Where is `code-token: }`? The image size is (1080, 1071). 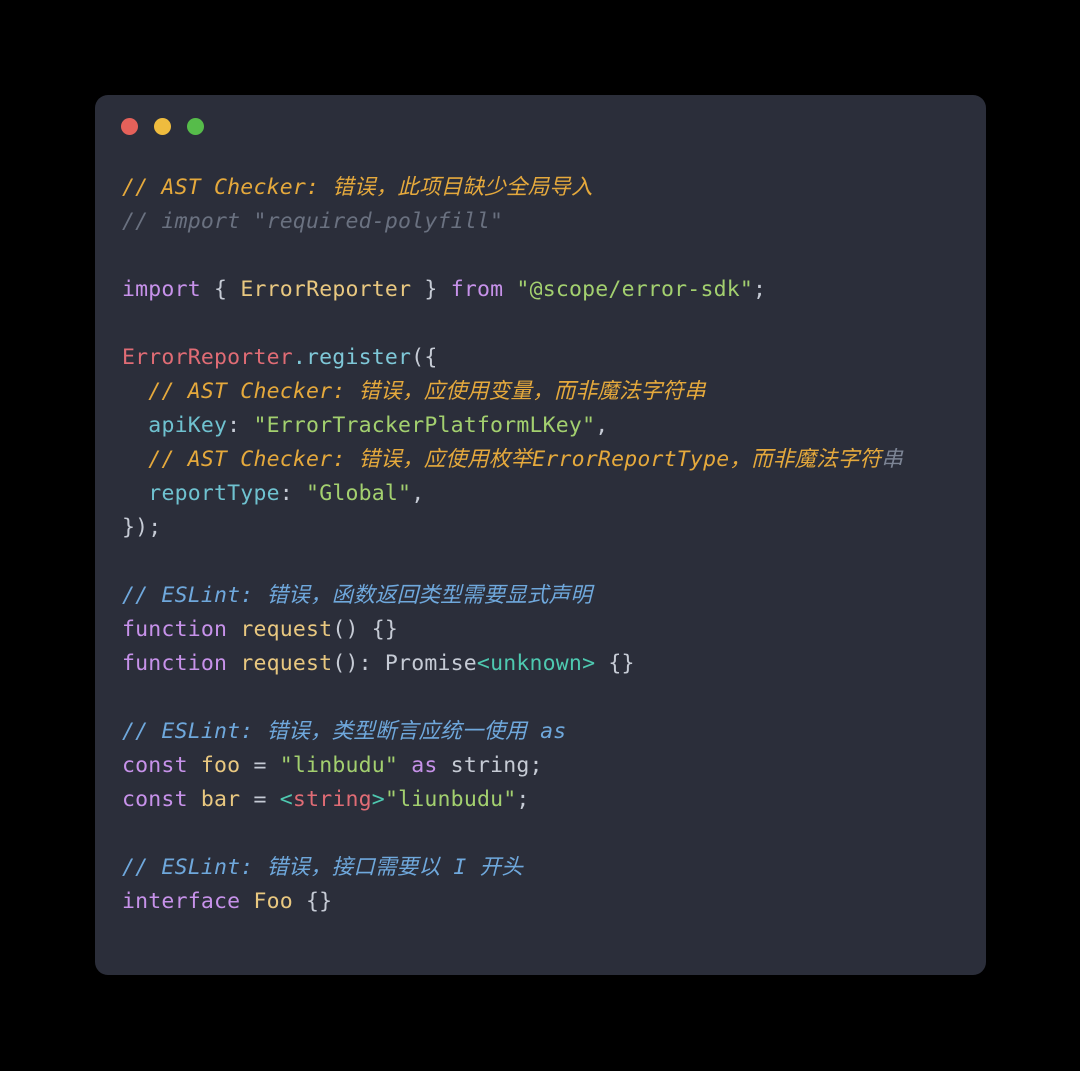
code-token: } is located at coordinates (431, 289).